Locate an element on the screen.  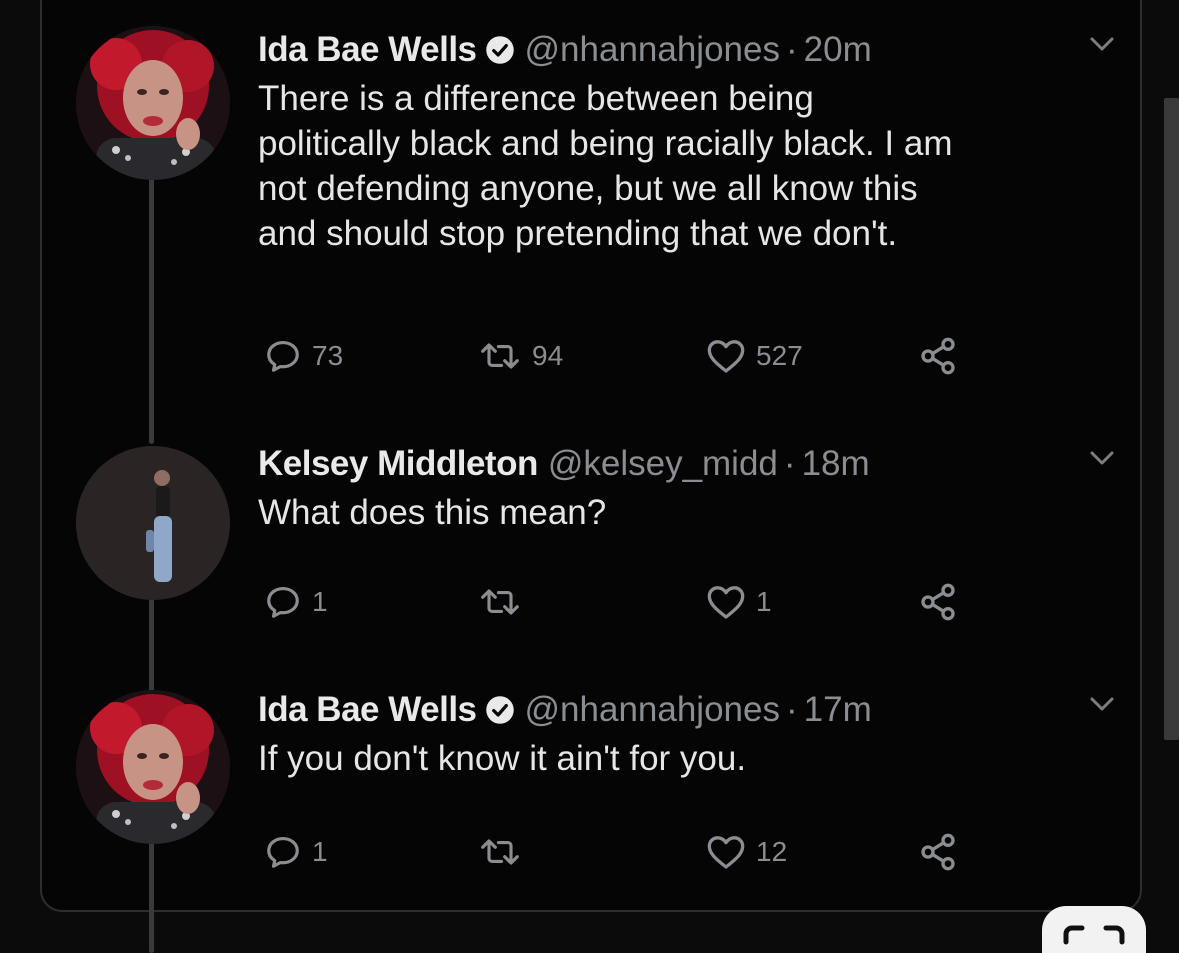
scan-frame-icon is located at coordinates (1094, 935).